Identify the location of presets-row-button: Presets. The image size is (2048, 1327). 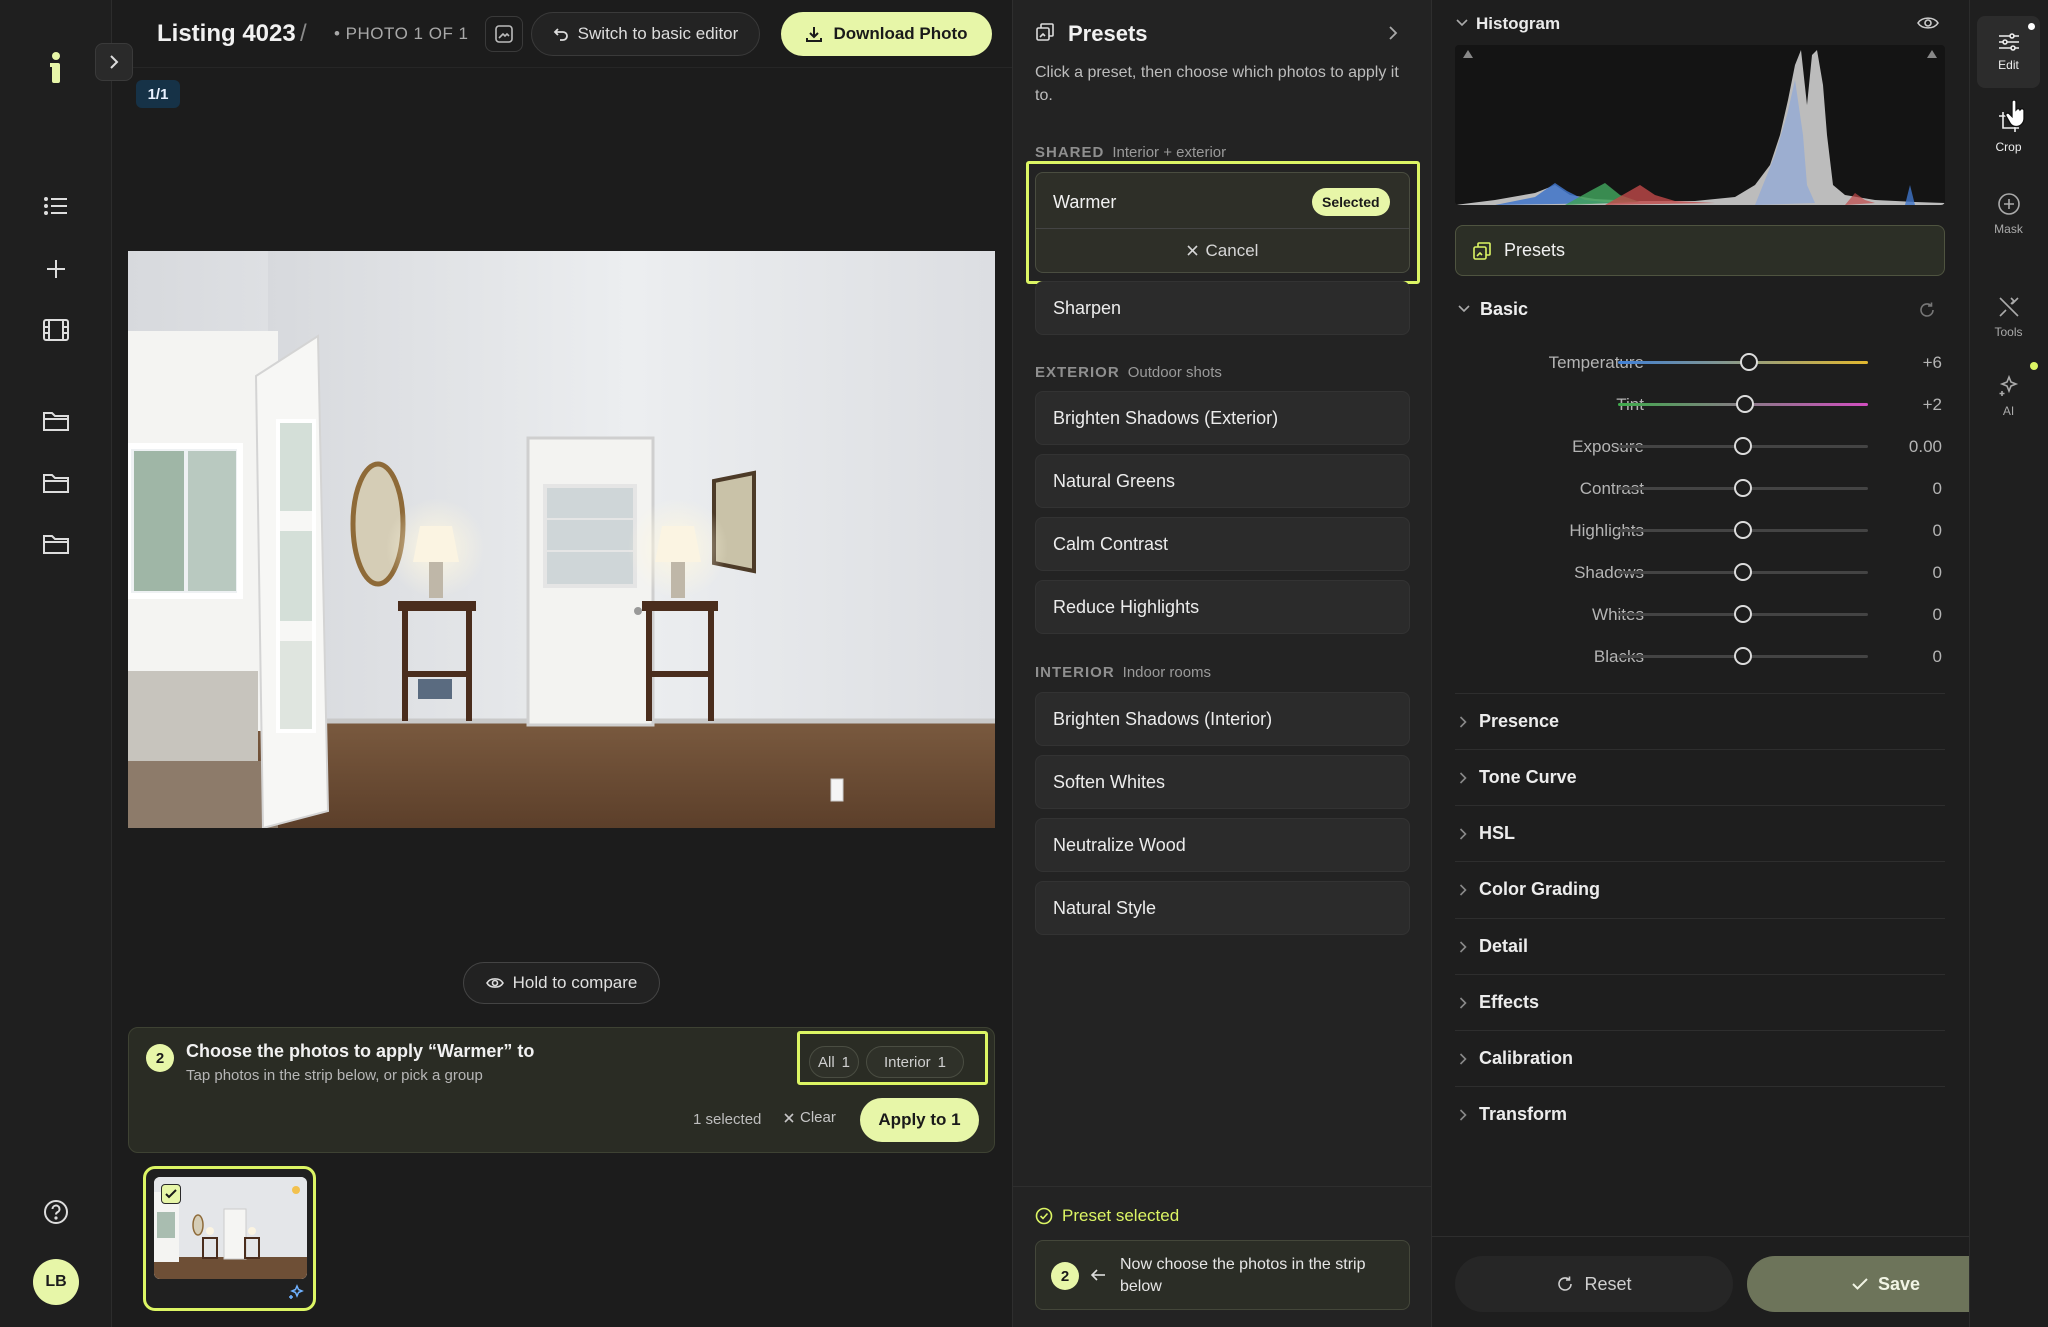
(1700, 250).